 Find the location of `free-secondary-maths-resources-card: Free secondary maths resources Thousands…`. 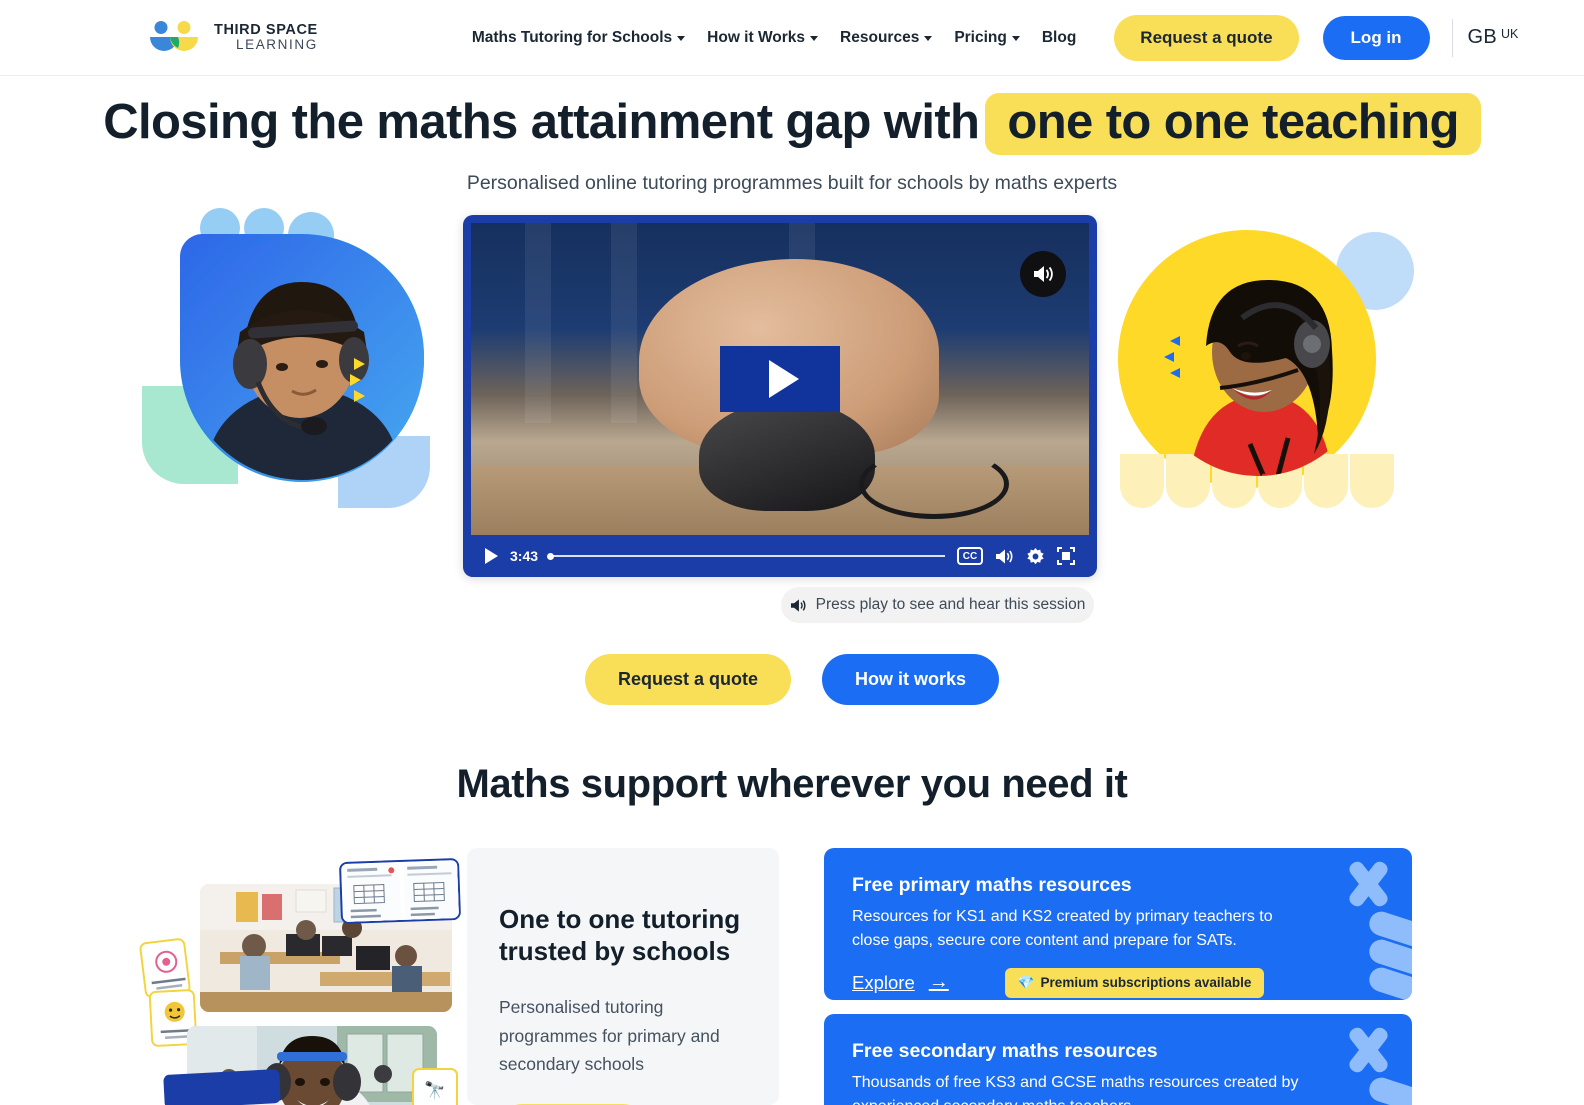

free-secondary-maths-resources-card: Free secondary maths resources Thousands… is located at coordinates (1118, 1059).